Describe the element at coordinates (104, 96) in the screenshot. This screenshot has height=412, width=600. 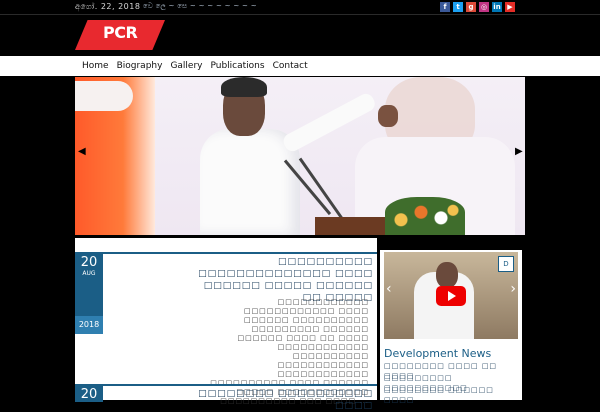
I see `stage-light` at that location.